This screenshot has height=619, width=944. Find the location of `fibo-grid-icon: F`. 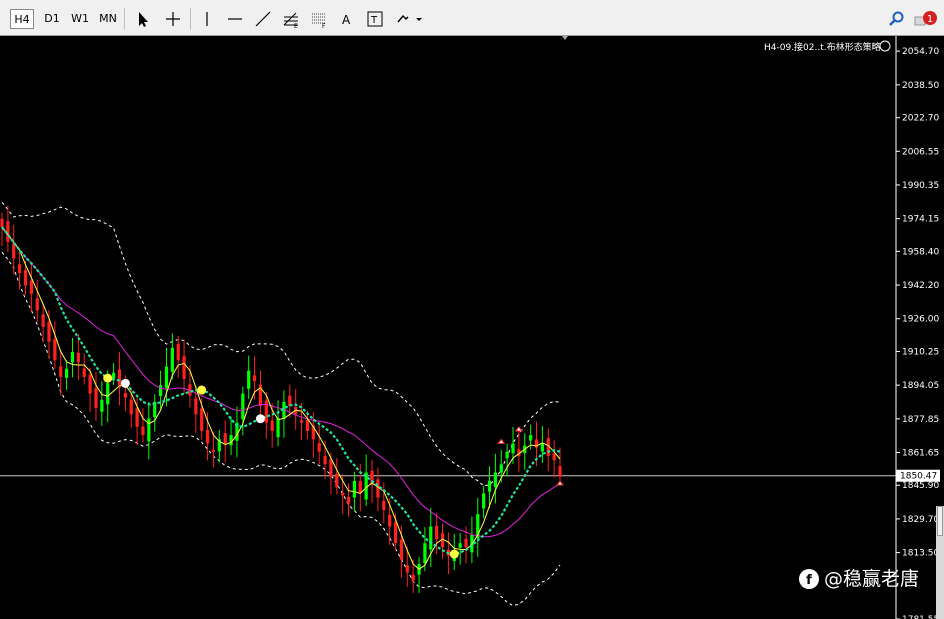

fibo-grid-icon: F is located at coordinates (319, 19).